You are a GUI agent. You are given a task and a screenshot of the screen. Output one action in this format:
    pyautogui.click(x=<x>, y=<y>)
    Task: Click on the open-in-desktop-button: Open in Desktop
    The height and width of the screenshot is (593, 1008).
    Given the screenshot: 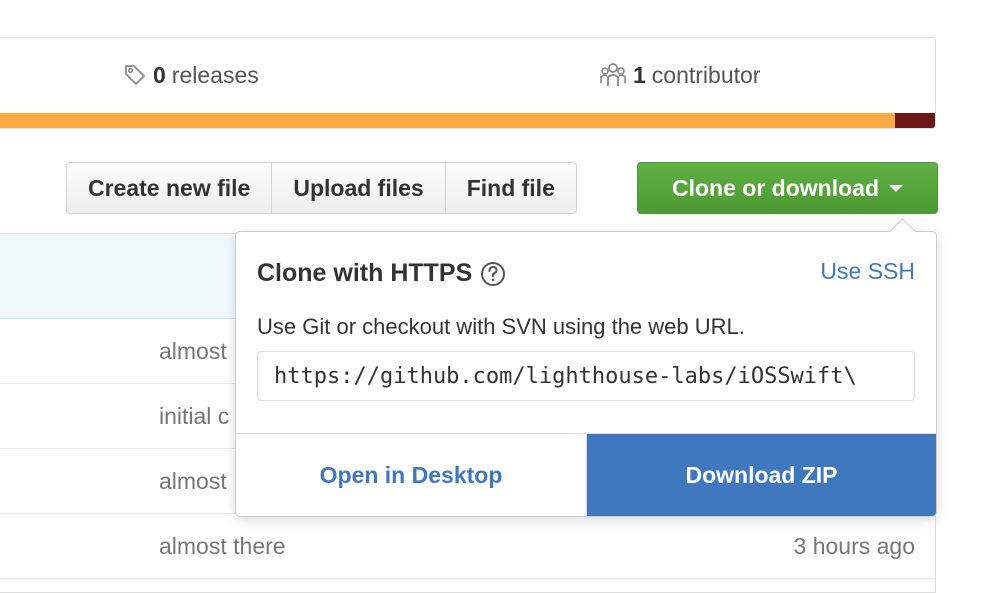 What is the action you would take?
    pyautogui.click(x=411, y=475)
    